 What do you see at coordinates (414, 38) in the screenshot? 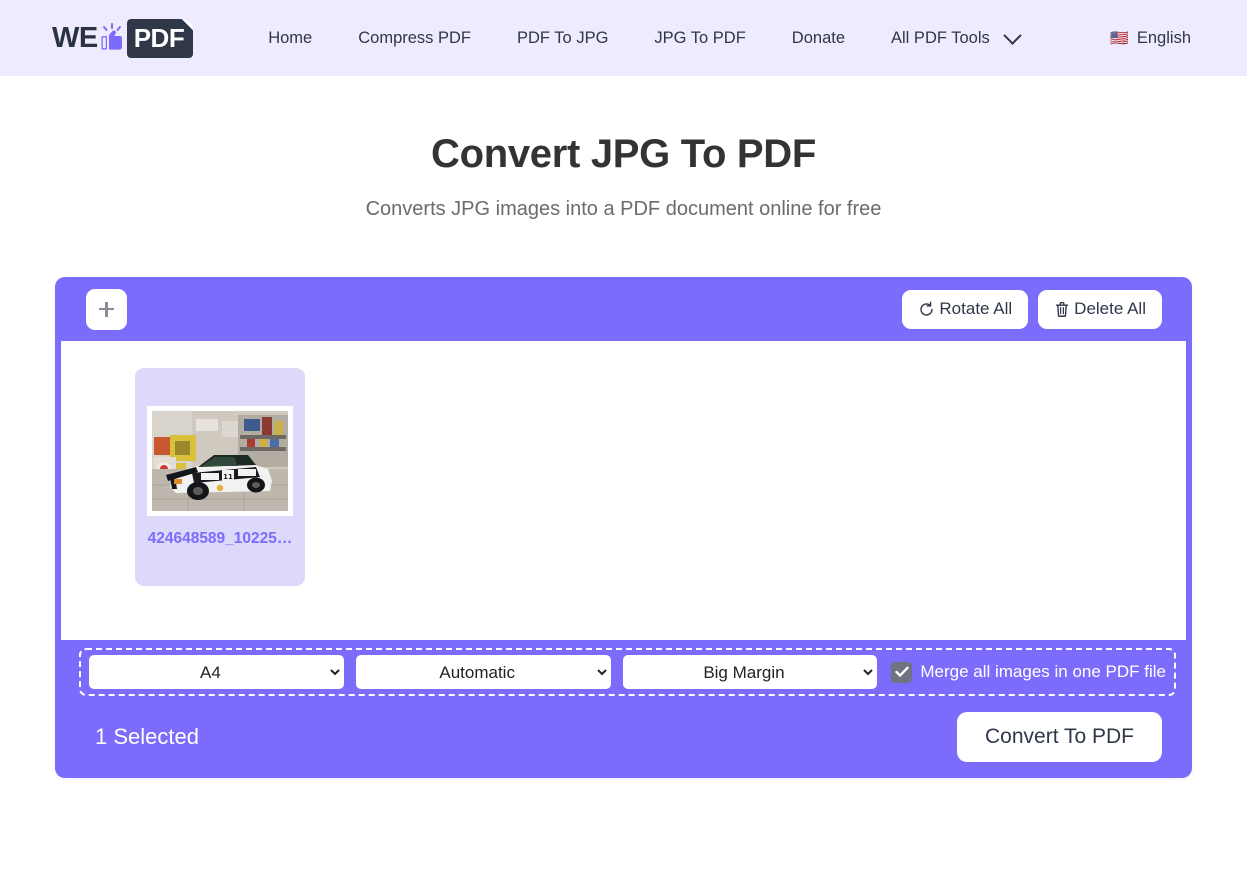
I see `nav-compress-pdf: Compress PDF` at bounding box center [414, 38].